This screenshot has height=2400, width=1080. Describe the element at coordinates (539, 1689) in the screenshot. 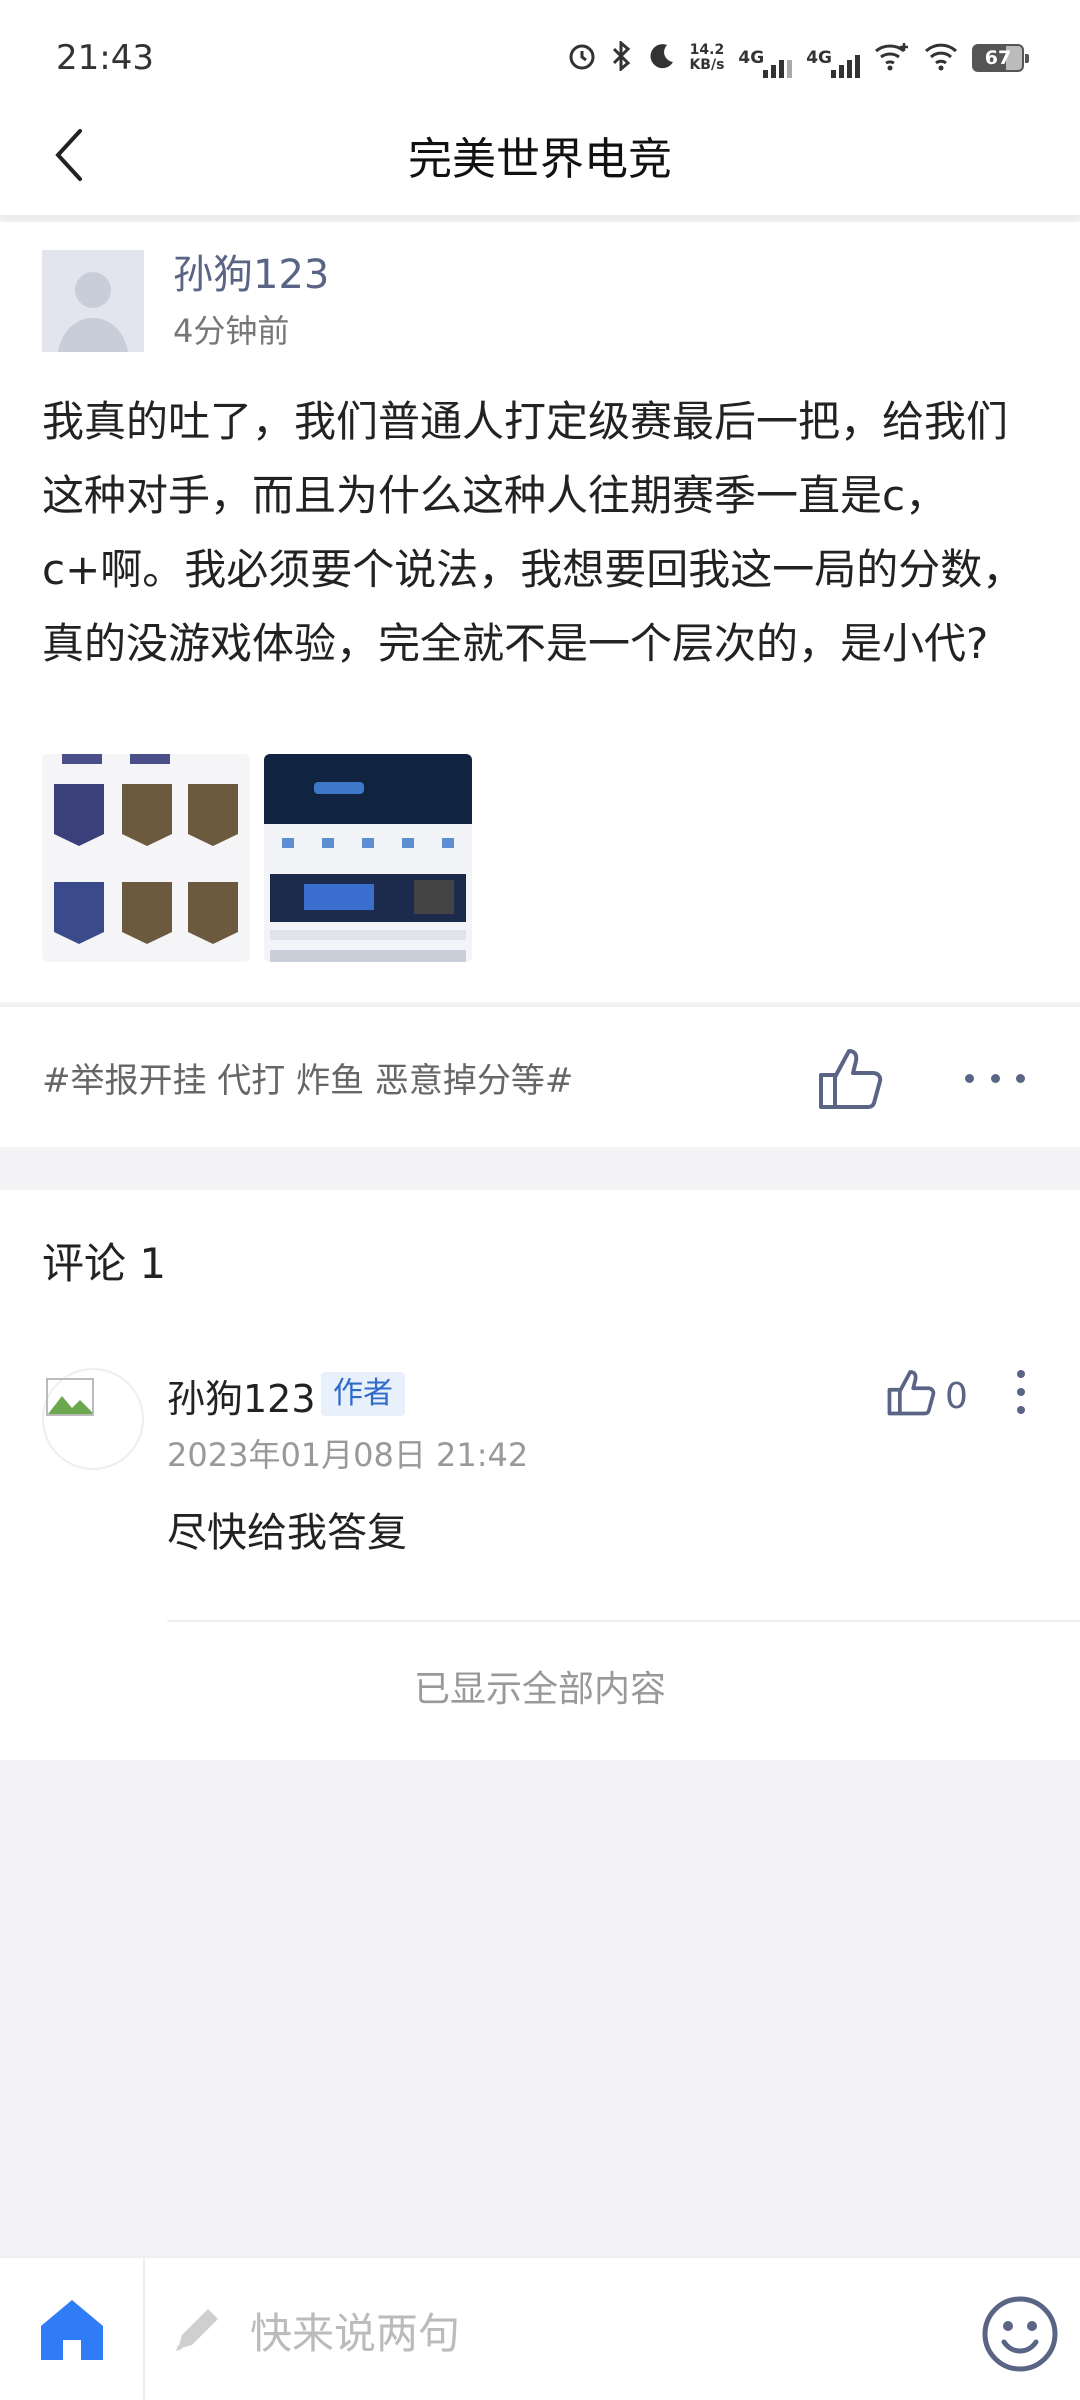

I see `end-of-content-text: 已显示全部内容` at that location.